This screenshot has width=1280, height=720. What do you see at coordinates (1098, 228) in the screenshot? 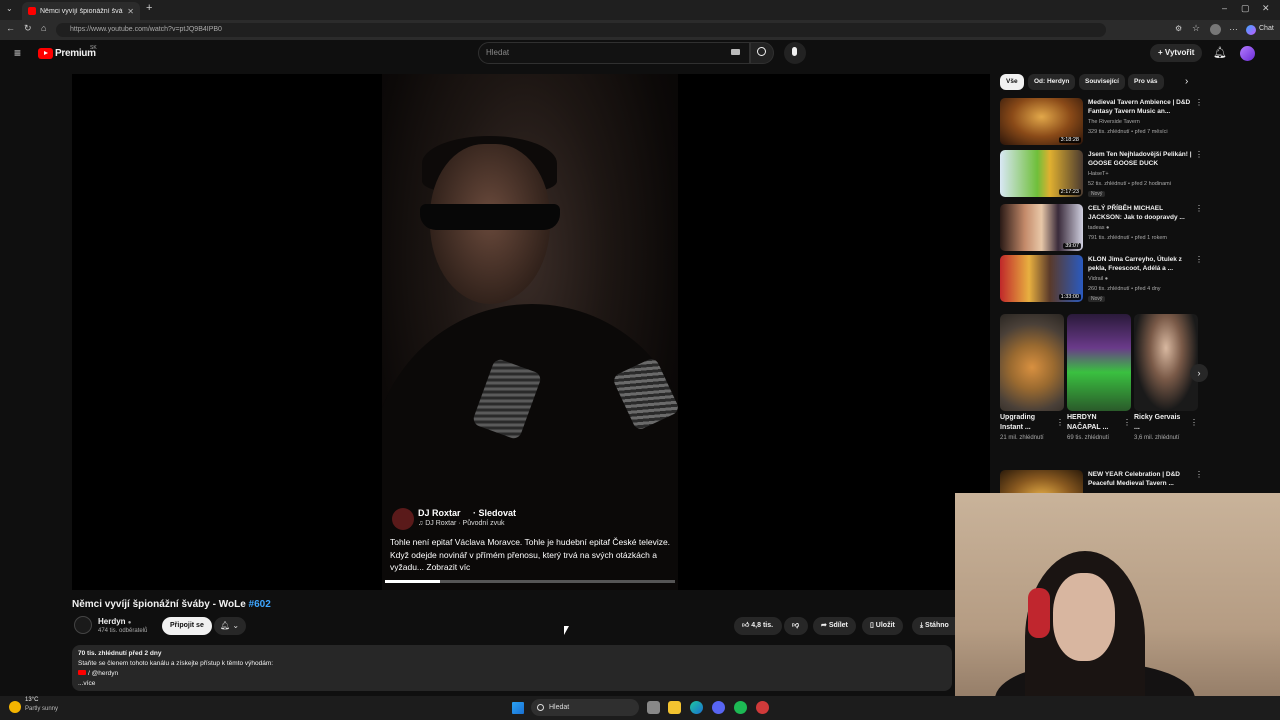
I see `recommendation-channel: tadeas ●` at bounding box center [1098, 228].